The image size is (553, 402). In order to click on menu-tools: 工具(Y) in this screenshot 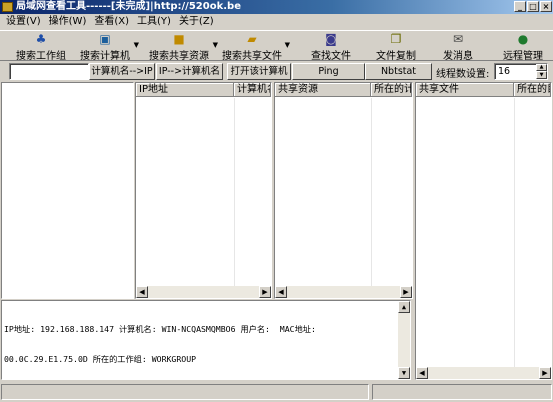, I will do `click(154, 21)`.